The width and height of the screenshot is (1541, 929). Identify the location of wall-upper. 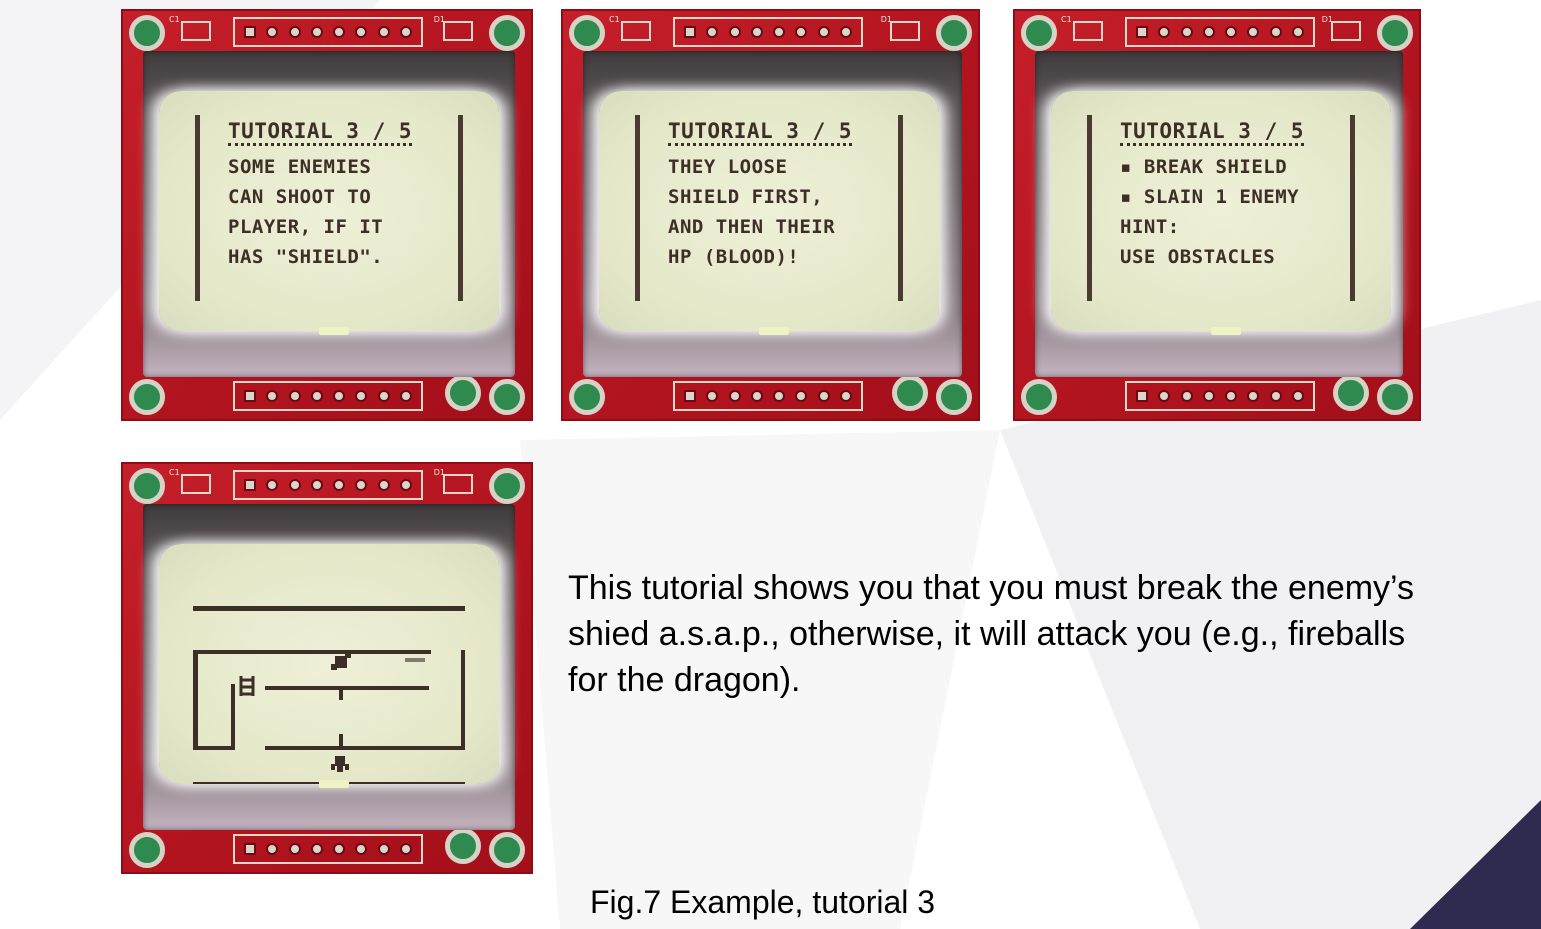
(312, 652).